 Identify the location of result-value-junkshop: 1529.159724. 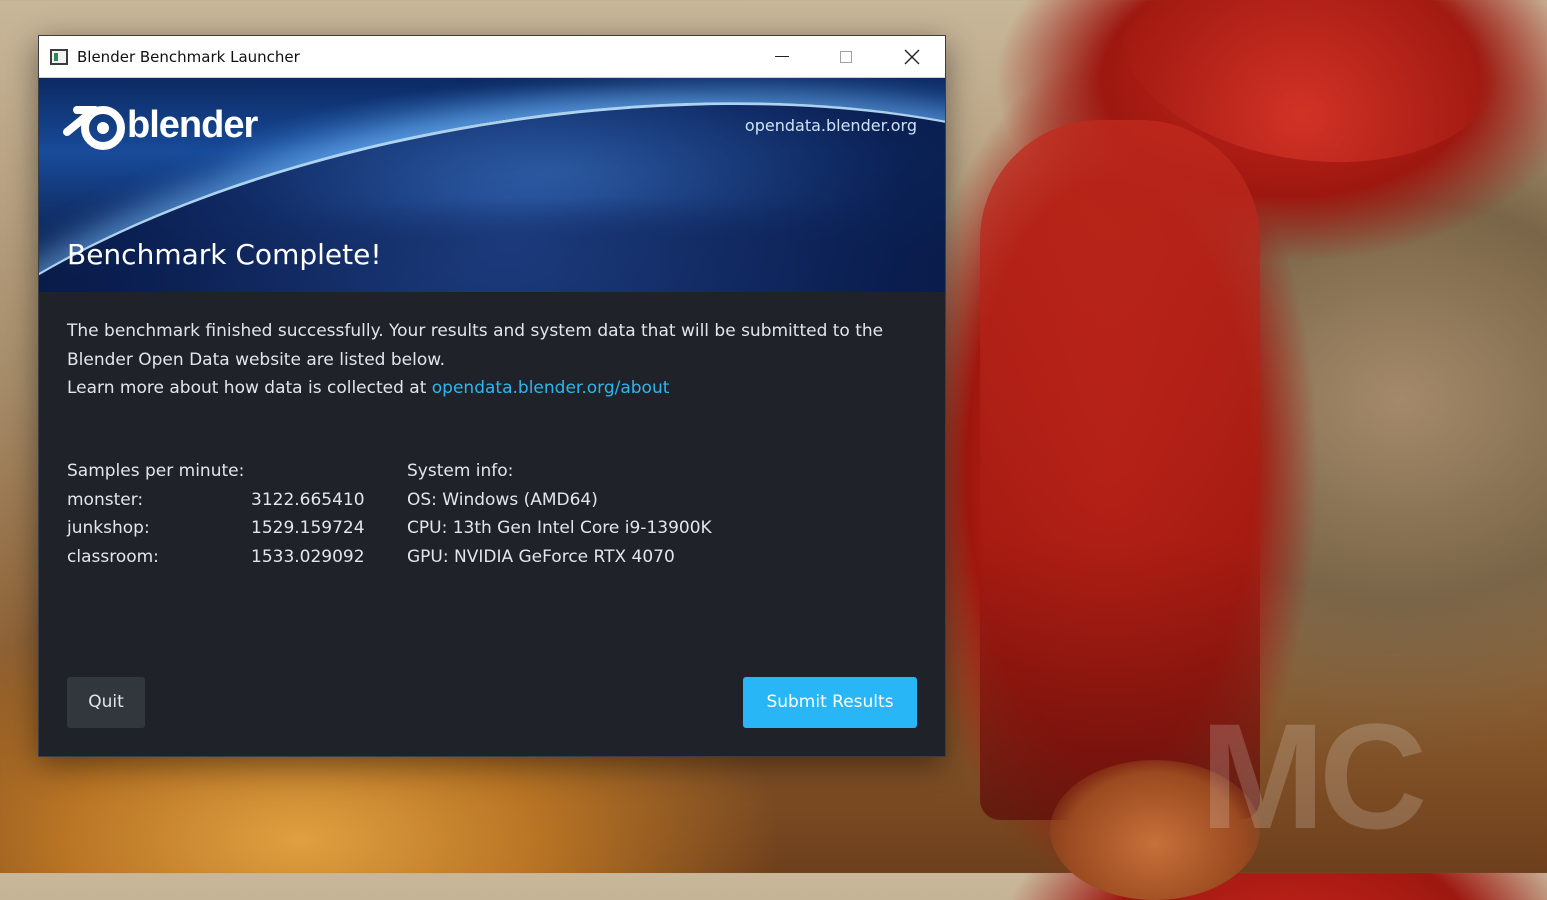
(308, 528).